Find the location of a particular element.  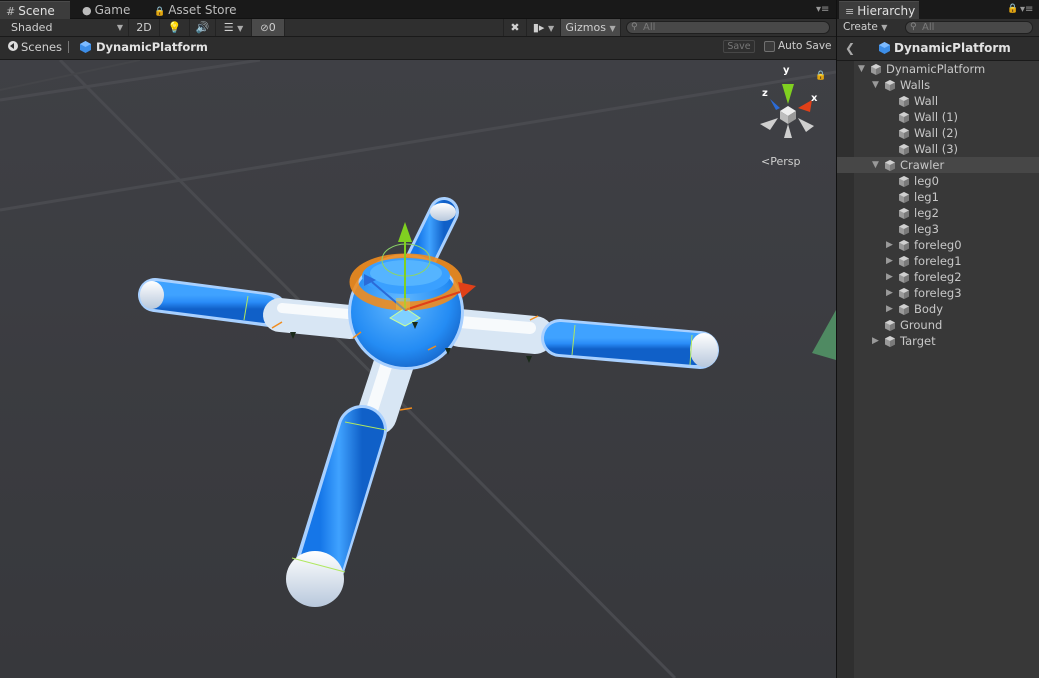

tab-scene: # Scene is located at coordinates (35, 10).